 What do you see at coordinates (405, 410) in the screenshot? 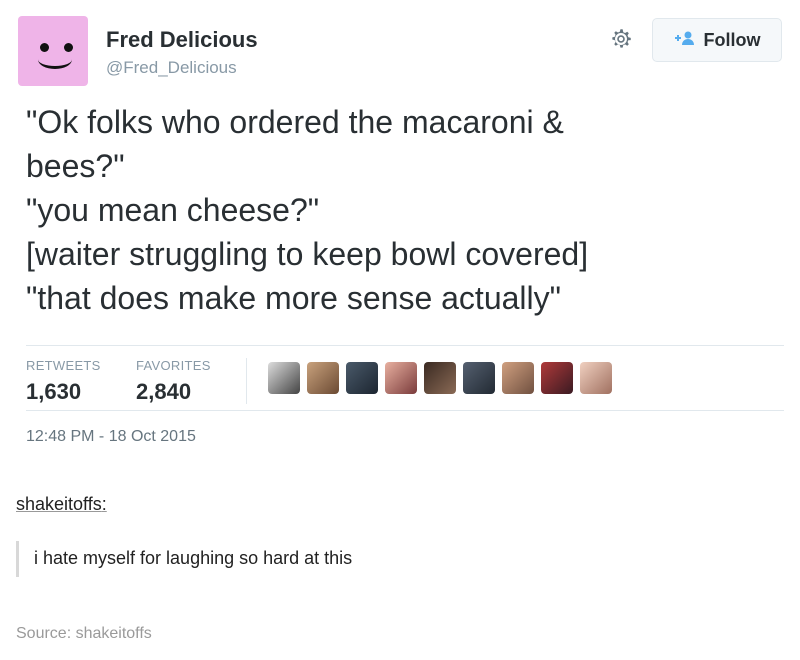
I see `stats-bottom-divider` at bounding box center [405, 410].